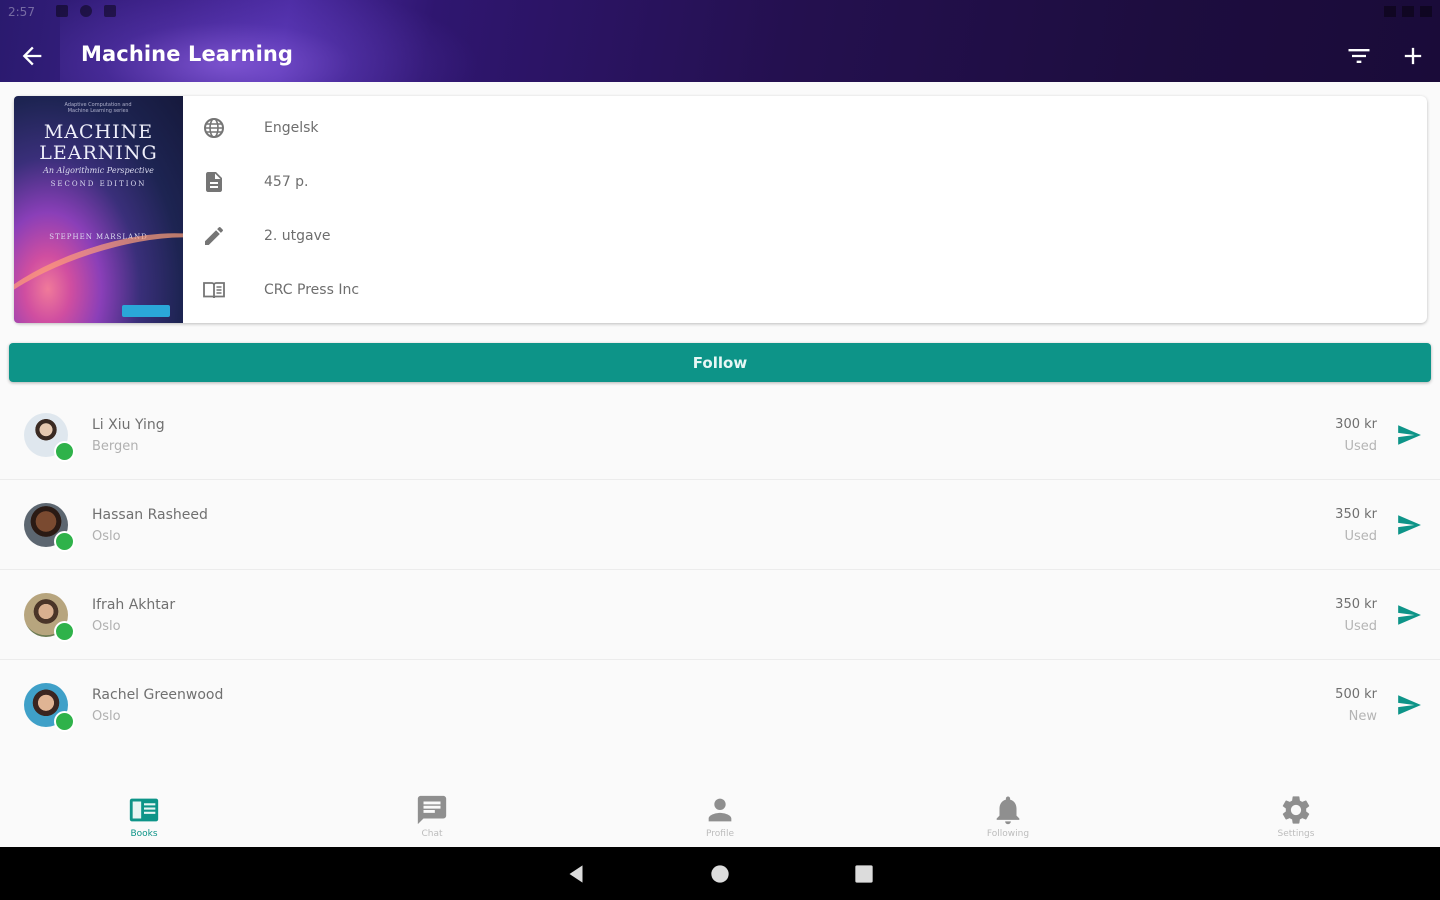  Describe the element at coordinates (1426, 11) in the screenshot. I see `battery-icon` at that location.